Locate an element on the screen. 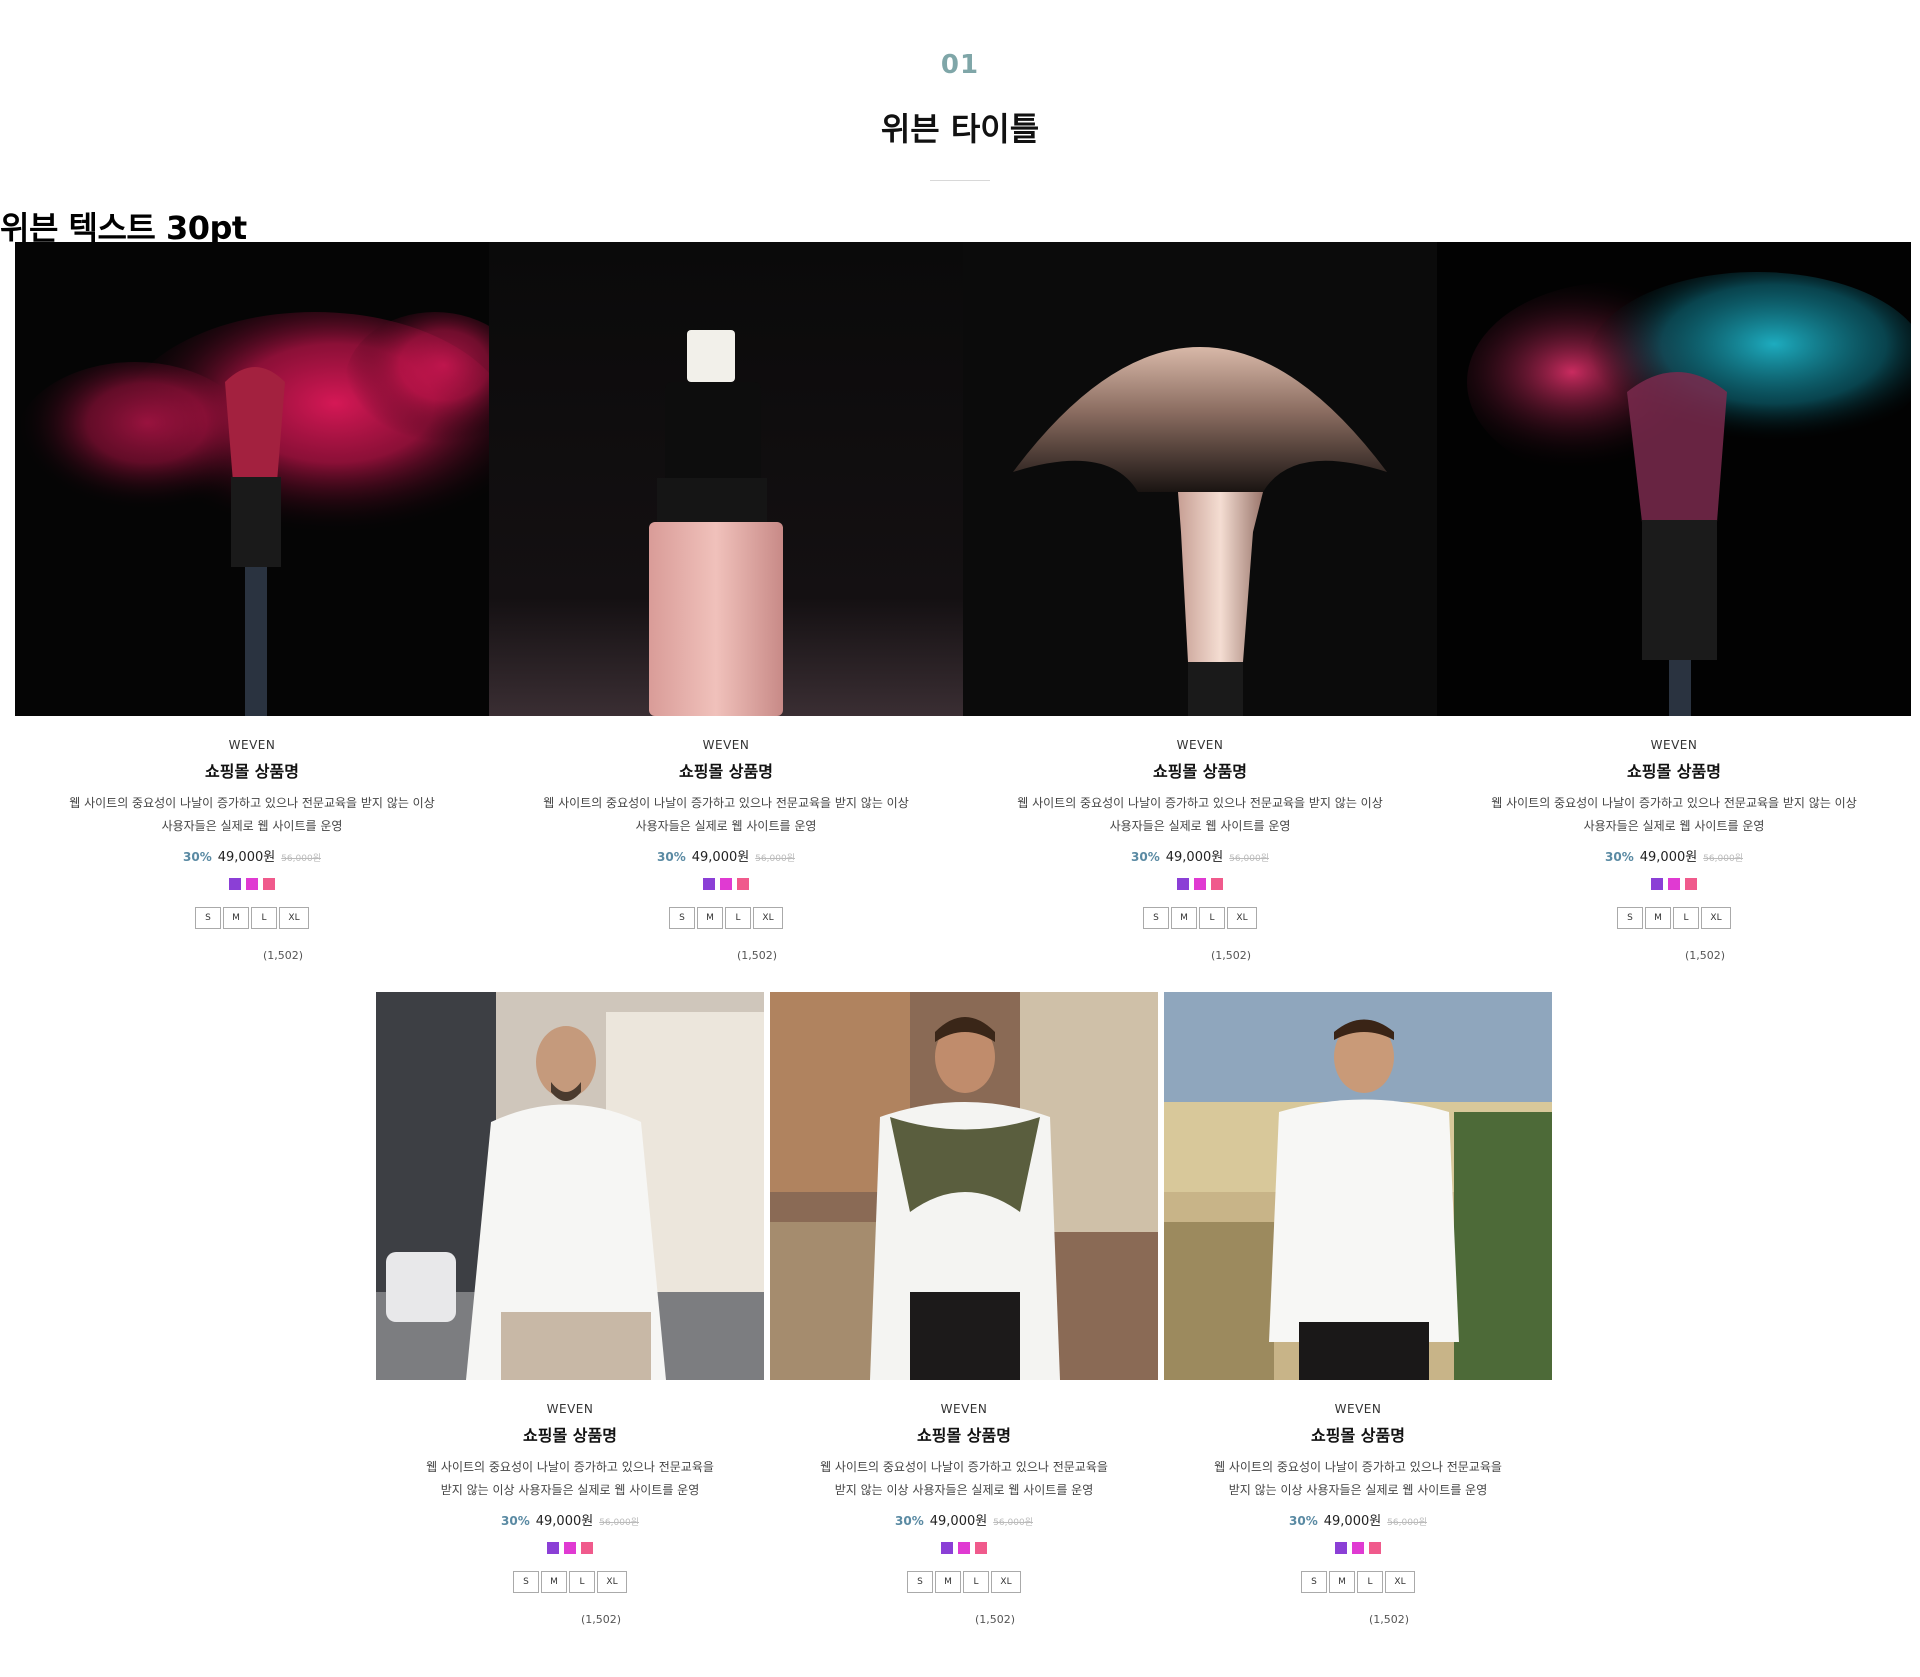 The image size is (1920, 1677). section-divider is located at coordinates (960, 180).